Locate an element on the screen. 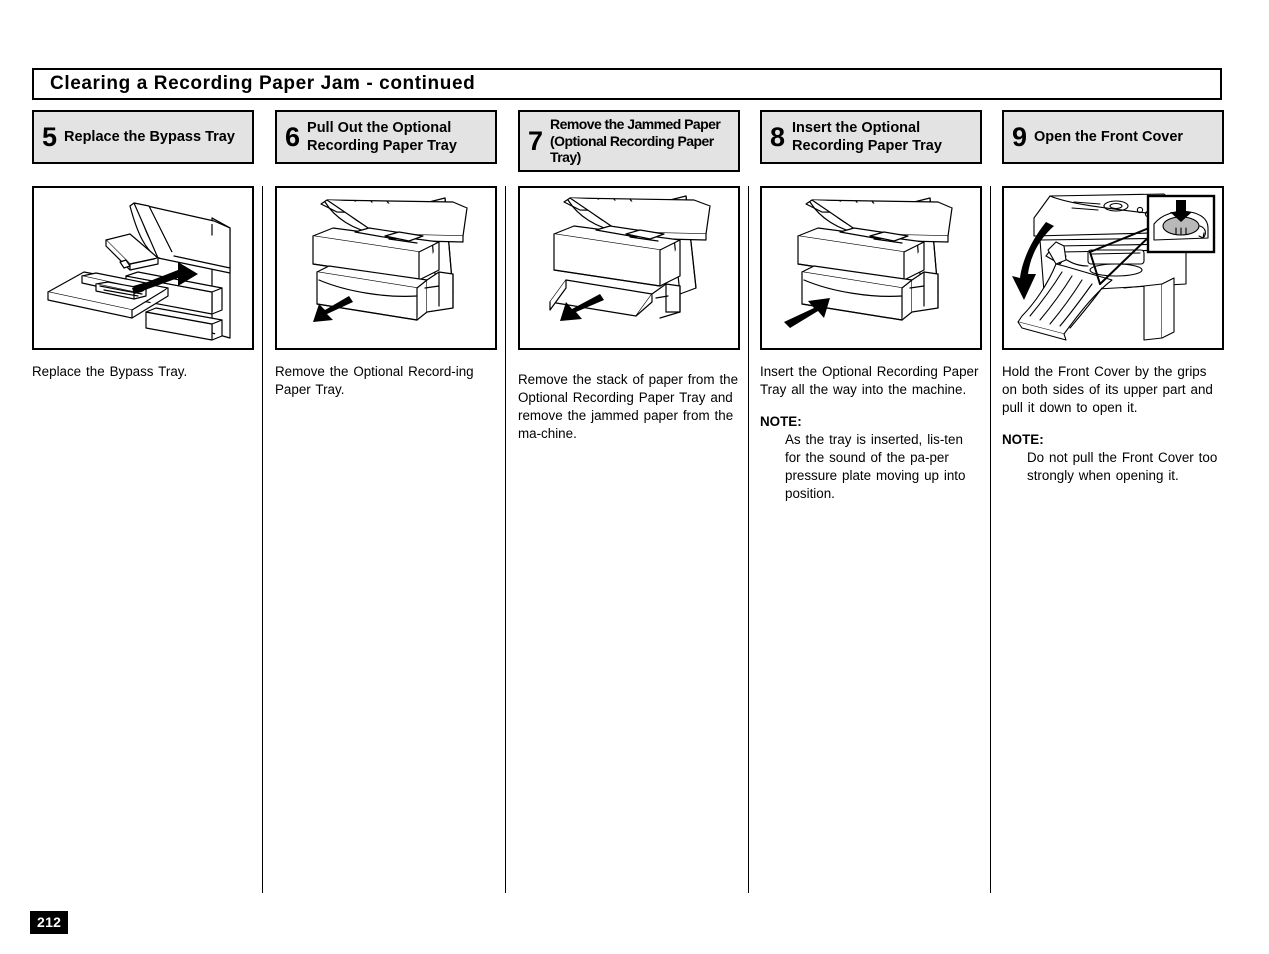 The width and height of the screenshot is (1269, 954). bypass-tray-insert-illustration is located at coordinates (139, 271).